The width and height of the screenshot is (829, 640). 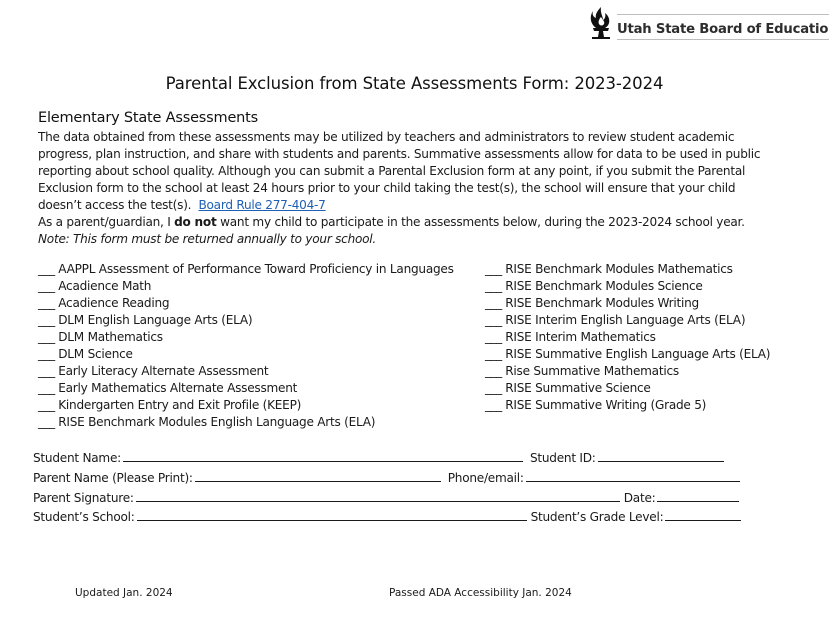 I want to click on assessment-item: ___ DLM Mathematics, so click(x=246, y=337).